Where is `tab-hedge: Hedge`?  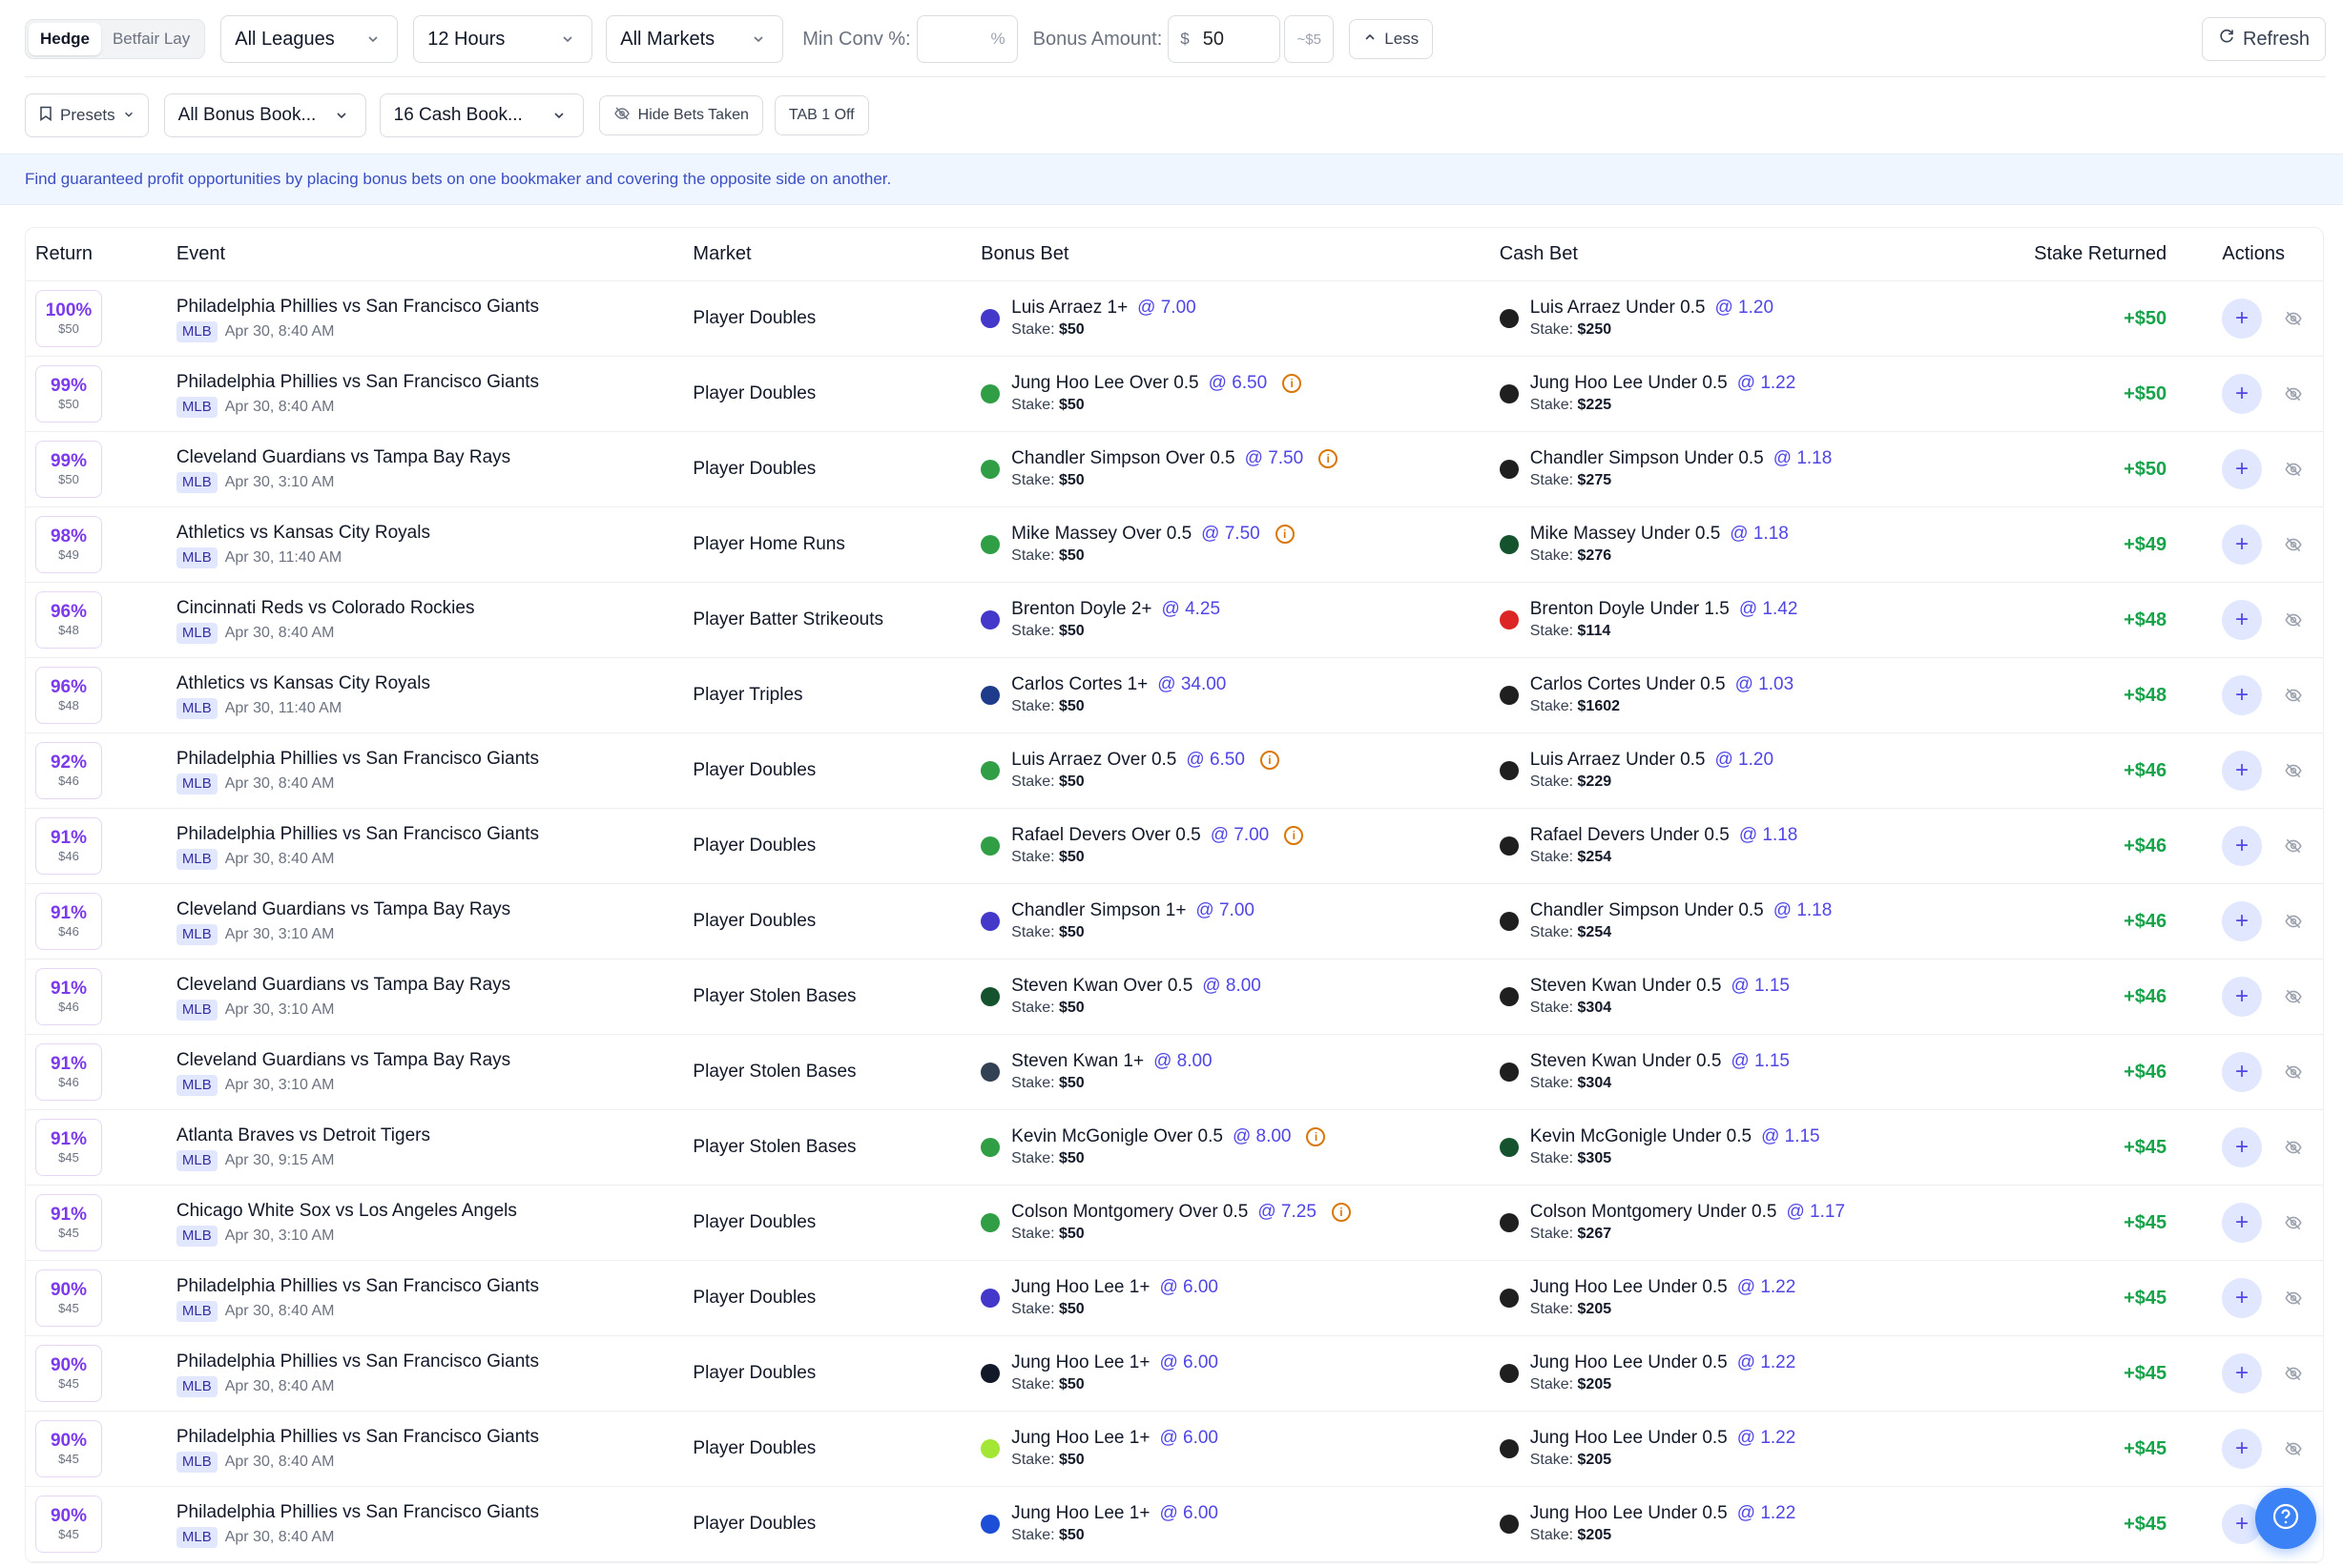 tab-hedge: Hedge is located at coordinates (65, 39).